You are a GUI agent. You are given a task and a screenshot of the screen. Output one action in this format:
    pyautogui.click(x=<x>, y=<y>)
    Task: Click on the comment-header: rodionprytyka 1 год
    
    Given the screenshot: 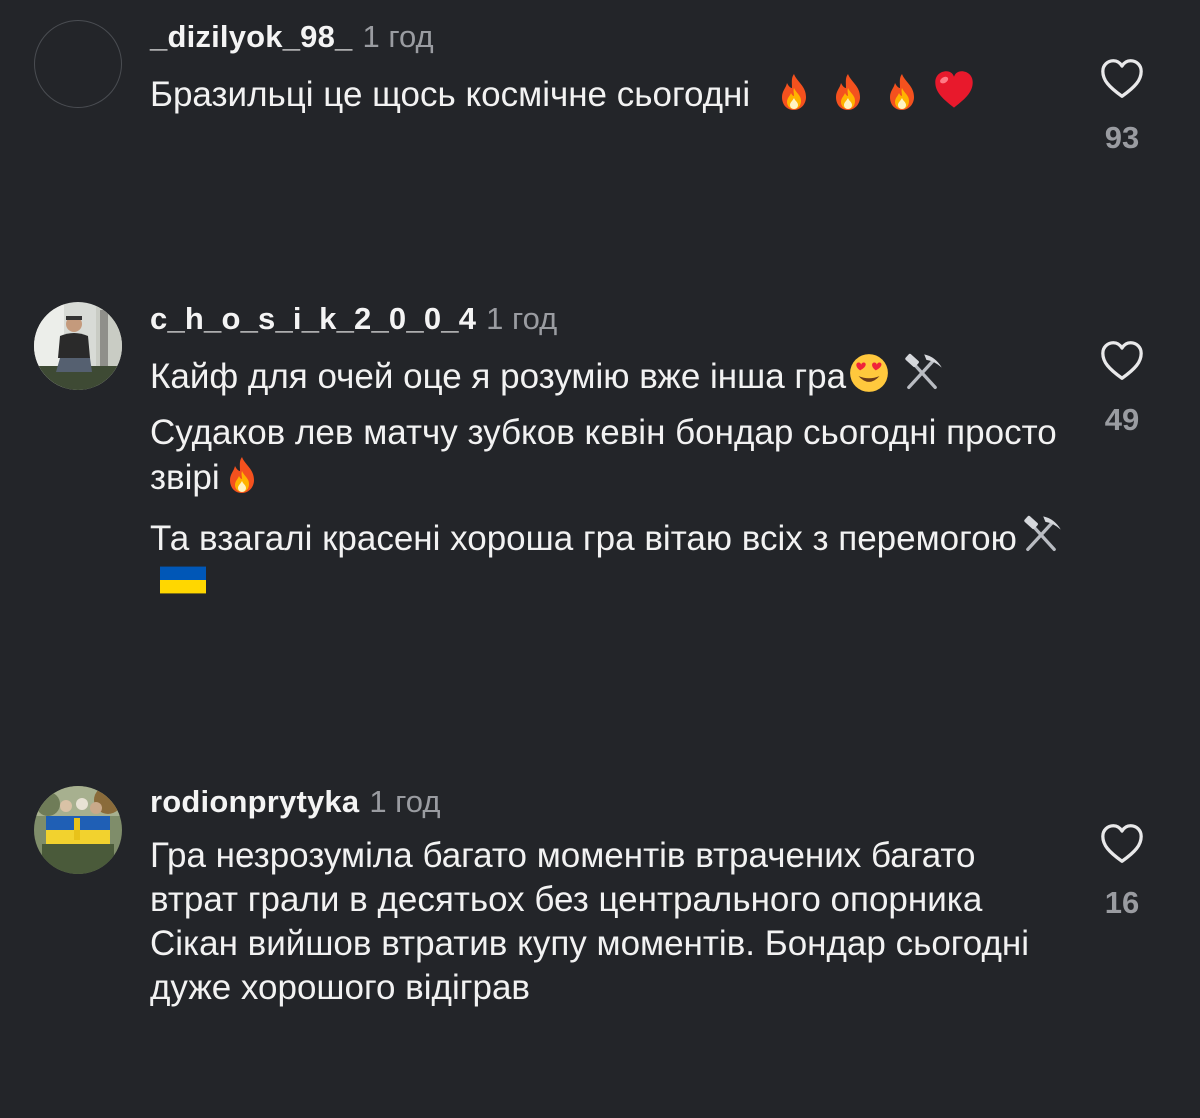 What is the action you would take?
    pyautogui.click(x=295, y=802)
    